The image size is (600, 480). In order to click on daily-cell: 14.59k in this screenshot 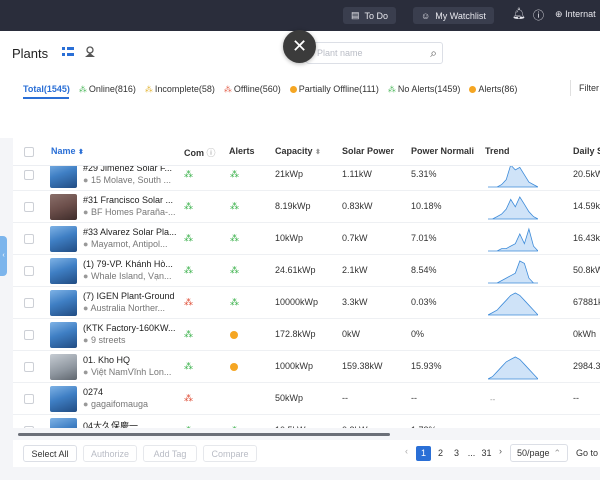, I will do `click(586, 206)`.